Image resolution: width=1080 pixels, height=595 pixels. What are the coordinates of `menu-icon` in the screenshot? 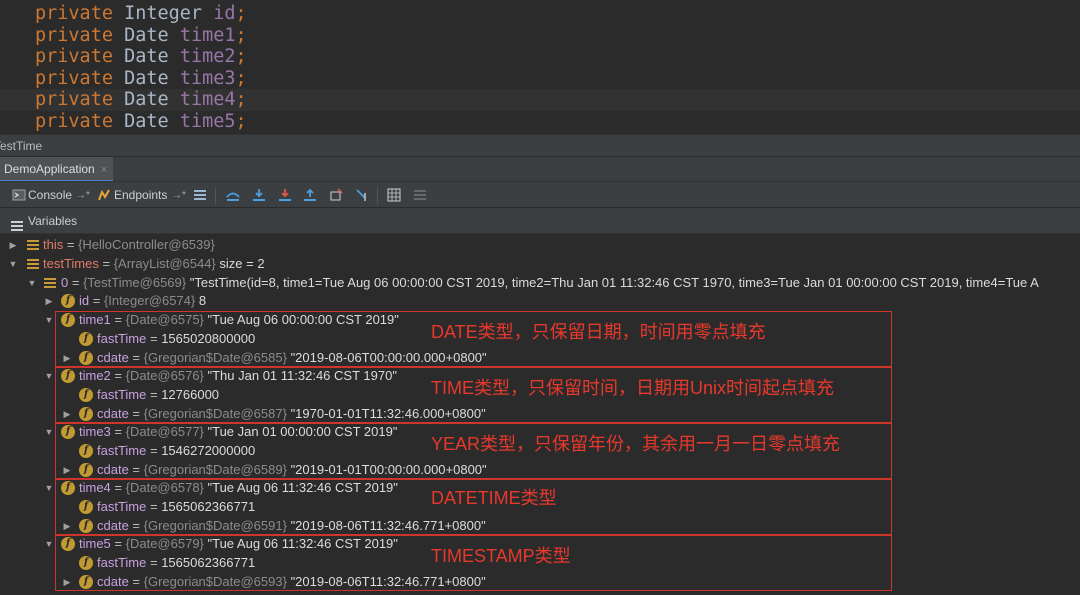 It's located at (200, 195).